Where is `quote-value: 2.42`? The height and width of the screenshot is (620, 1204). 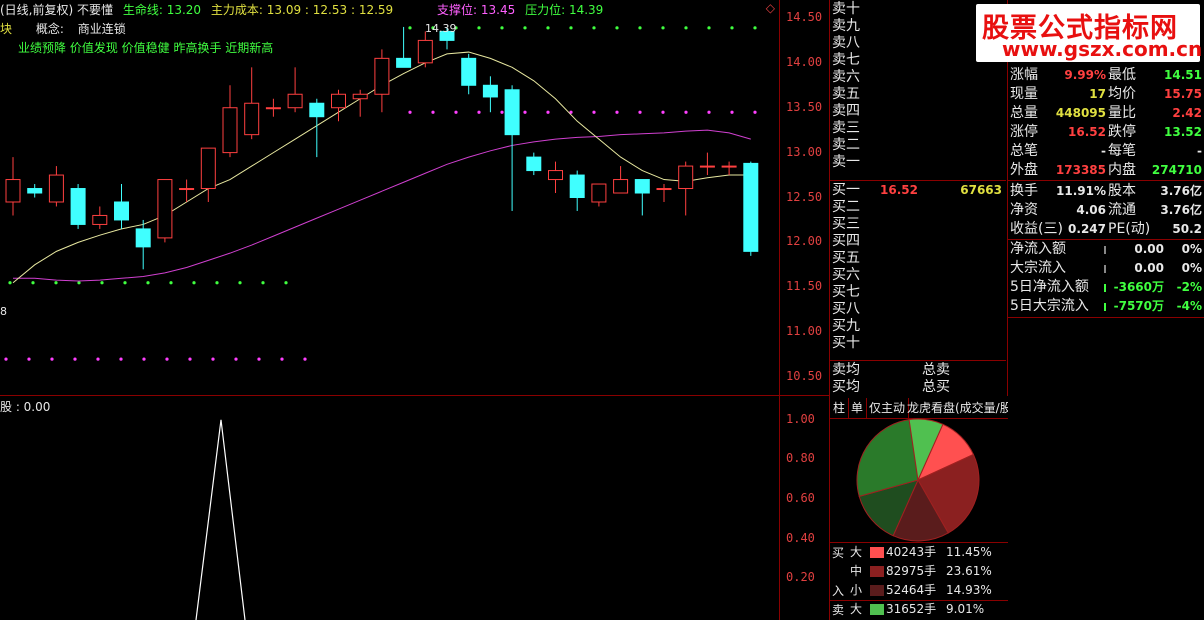
quote-value: 2.42 is located at coordinates (1187, 113).